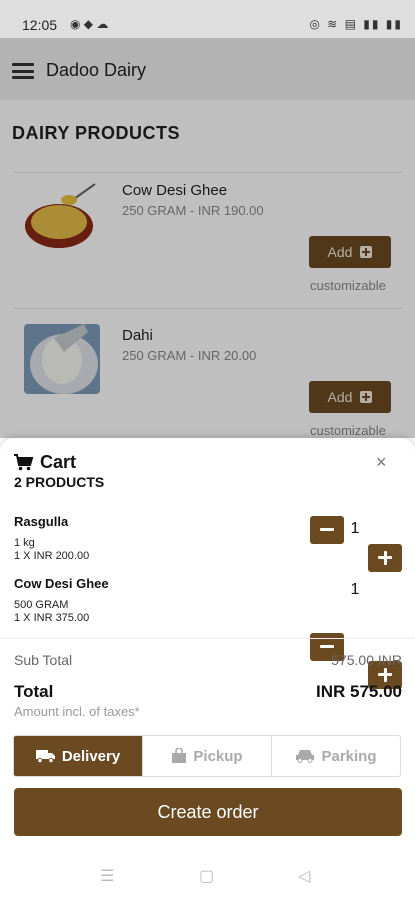  What do you see at coordinates (89, 24) in the screenshot?
I see `notification-icons: ◉ ◆ ☁` at bounding box center [89, 24].